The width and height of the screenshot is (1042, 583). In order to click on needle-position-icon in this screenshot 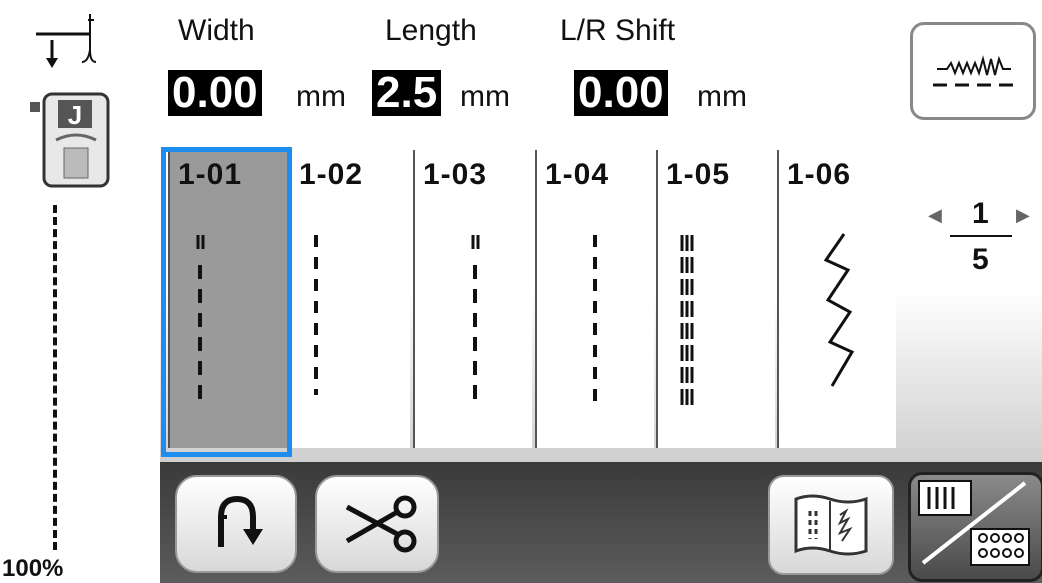, I will do `click(66, 41)`.